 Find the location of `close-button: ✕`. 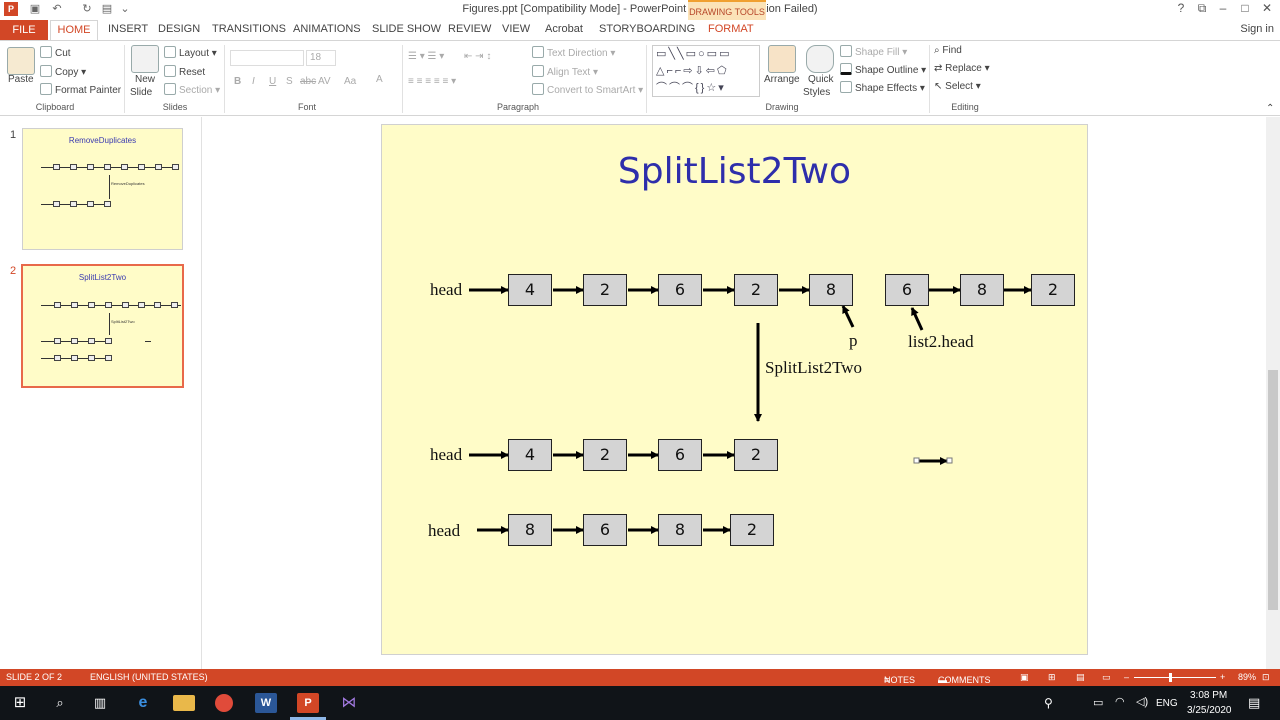

close-button: ✕ is located at coordinates (1267, 8).